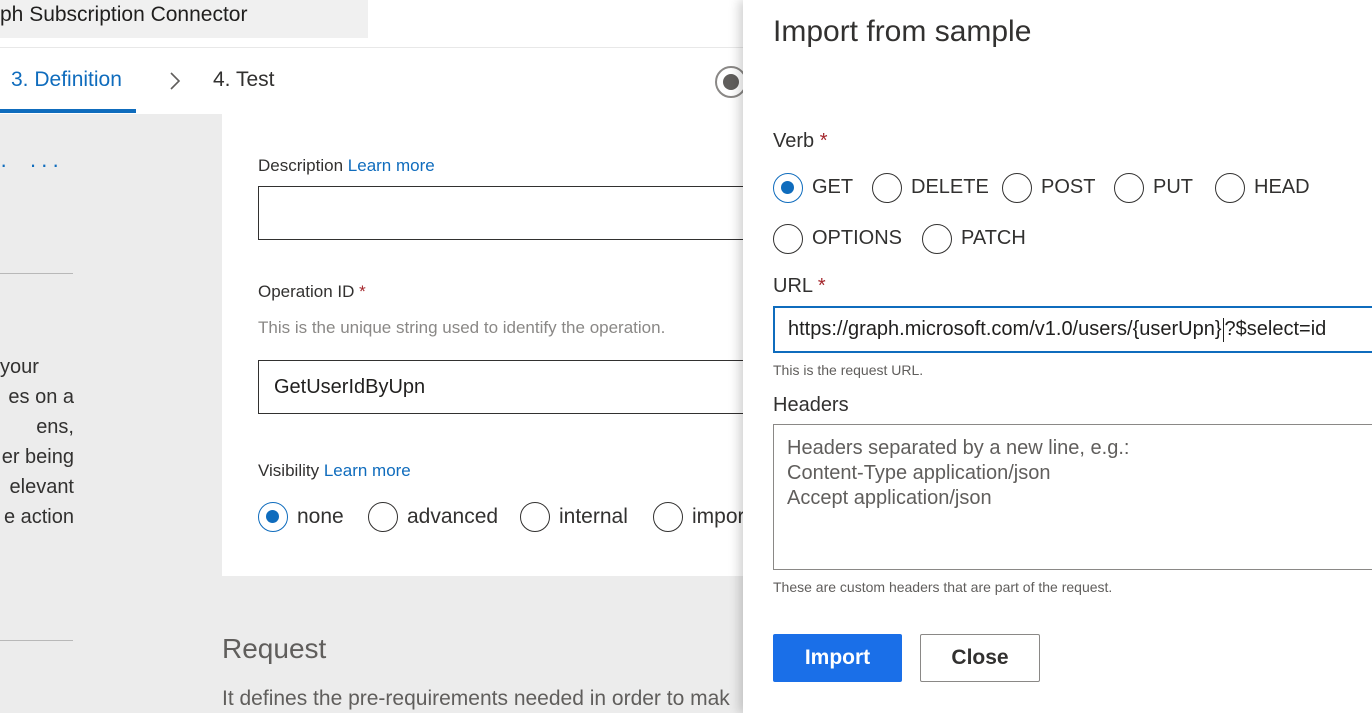 The width and height of the screenshot is (1372, 713). Describe the element at coordinates (668, 517) in the screenshot. I see `visibility-important-radio` at that location.